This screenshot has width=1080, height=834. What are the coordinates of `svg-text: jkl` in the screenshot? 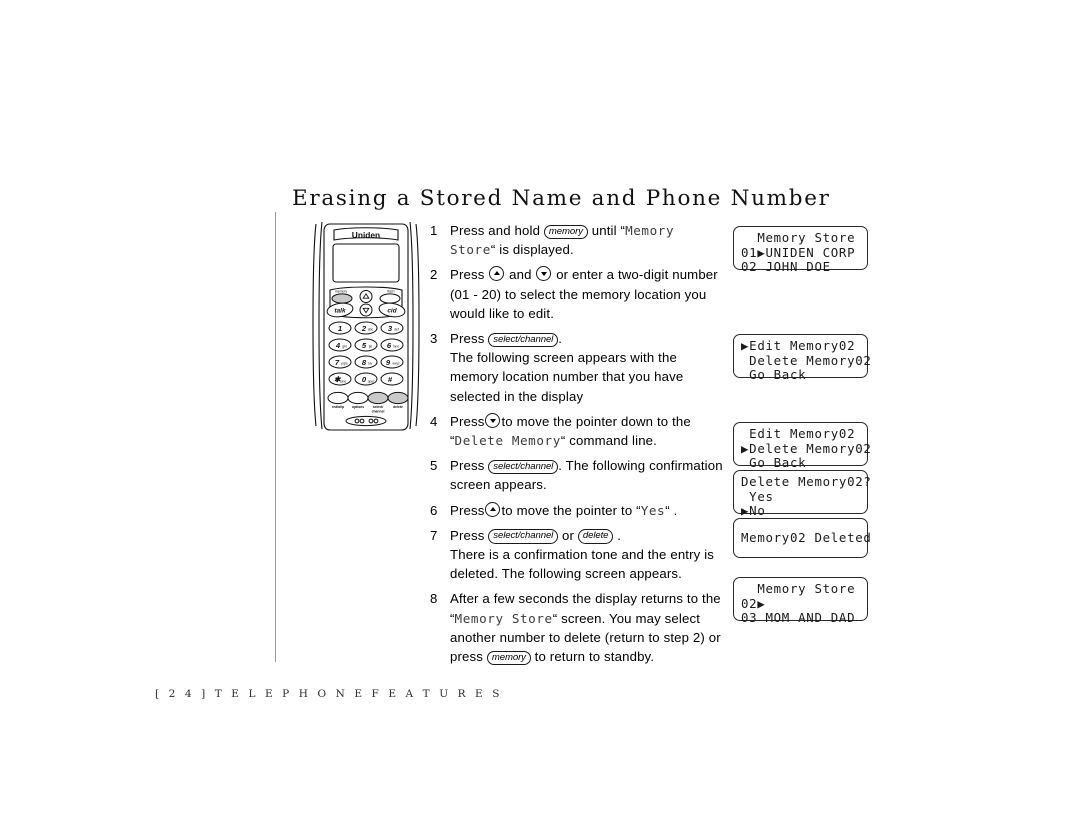 It's located at (370, 346).